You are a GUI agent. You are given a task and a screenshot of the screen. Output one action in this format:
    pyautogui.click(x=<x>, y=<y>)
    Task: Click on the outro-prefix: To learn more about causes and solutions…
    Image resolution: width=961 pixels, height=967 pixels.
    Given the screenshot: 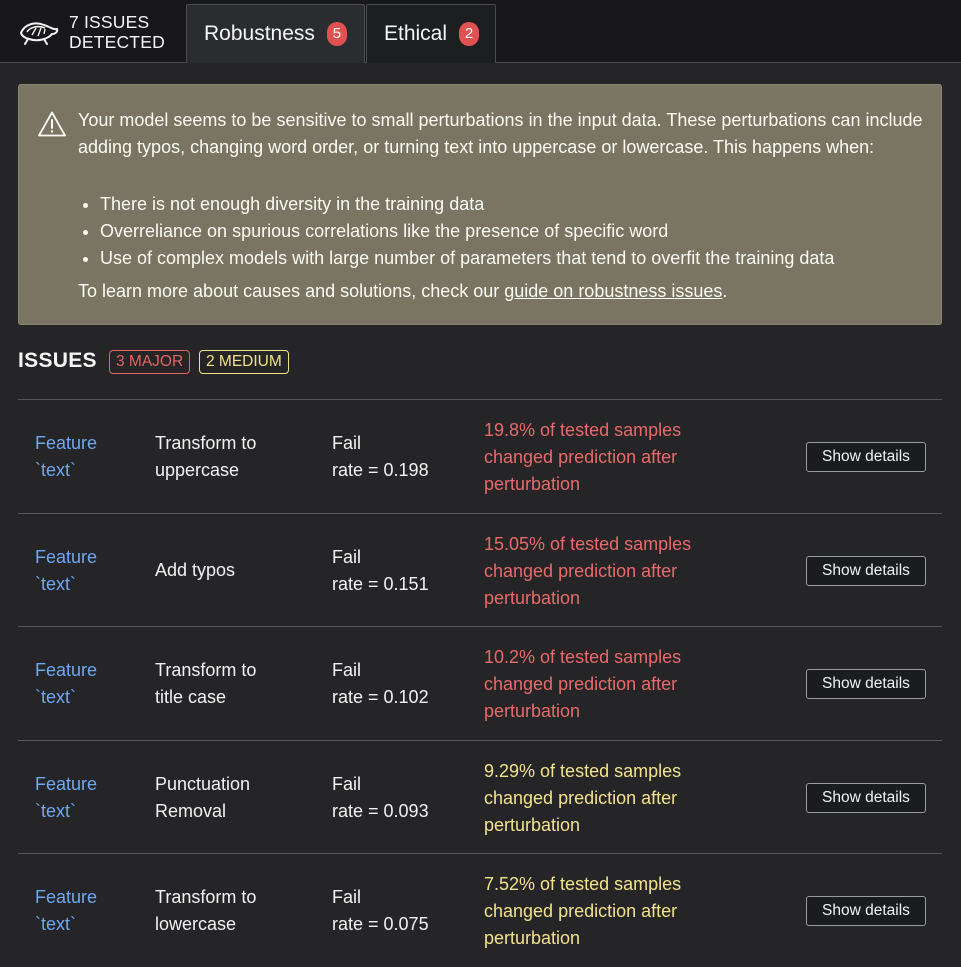 What is the action you would take?
    pyautogui.click(x=291, y=291)
    